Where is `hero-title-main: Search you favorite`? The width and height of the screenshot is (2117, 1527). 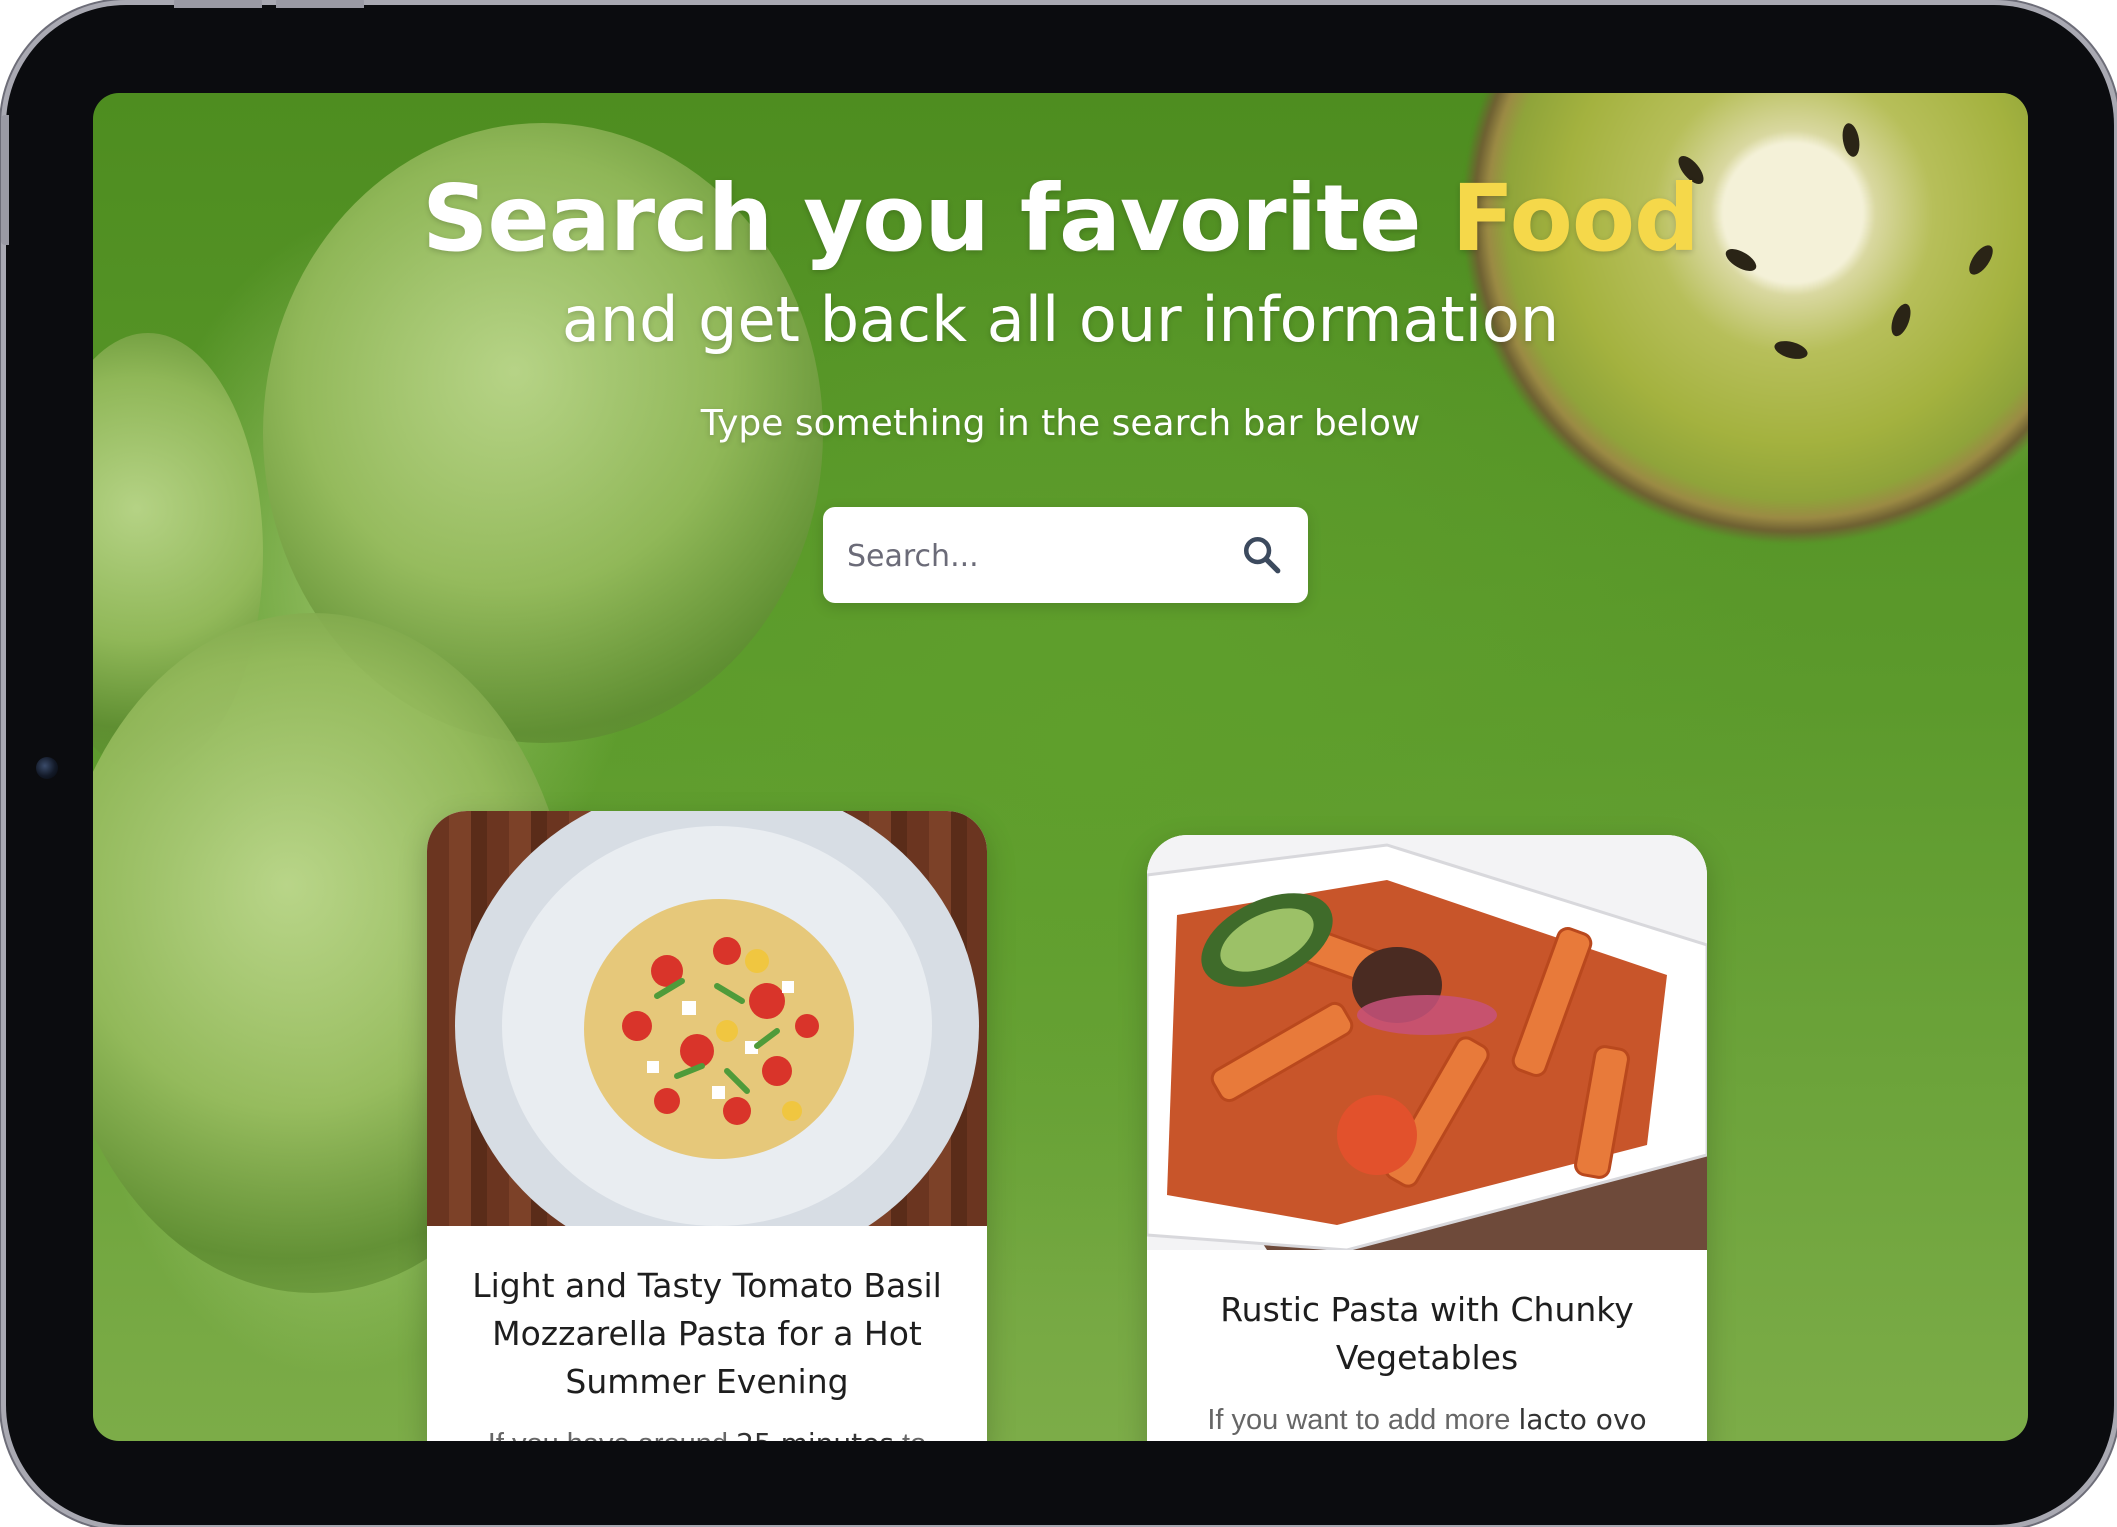 hero-title-main: Search you favorite is located at coordinates (937, 218).